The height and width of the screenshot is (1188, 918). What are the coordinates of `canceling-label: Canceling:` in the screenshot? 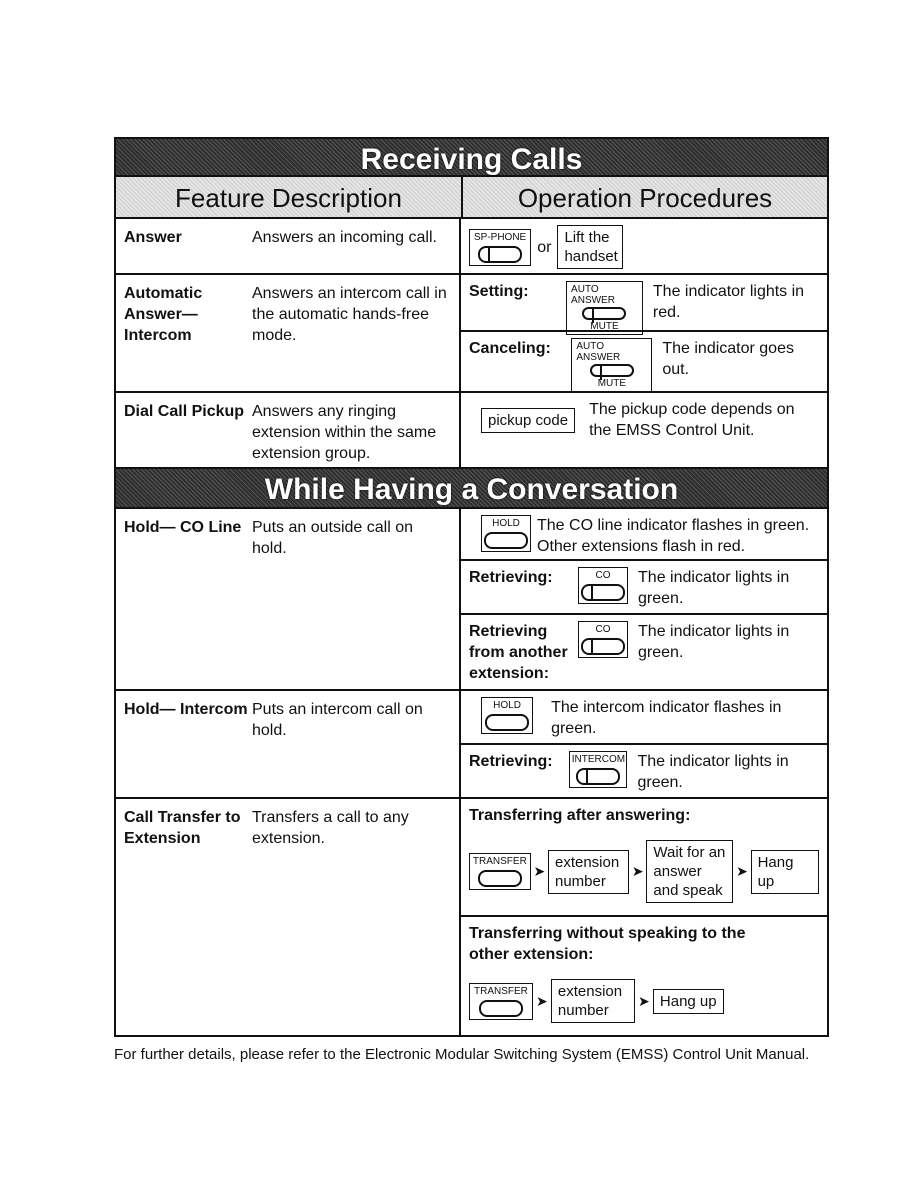 It's located at (510, 348).